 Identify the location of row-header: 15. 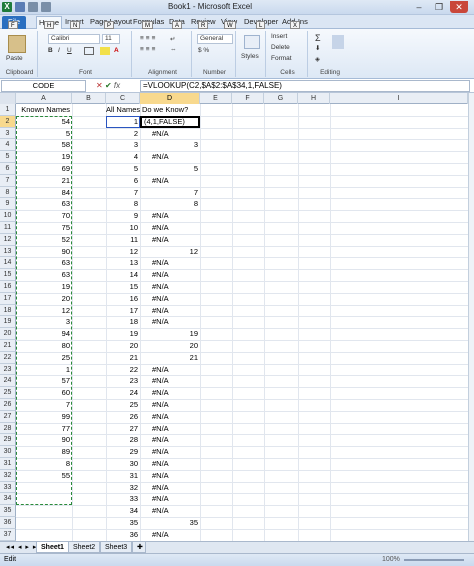
(8, 275).